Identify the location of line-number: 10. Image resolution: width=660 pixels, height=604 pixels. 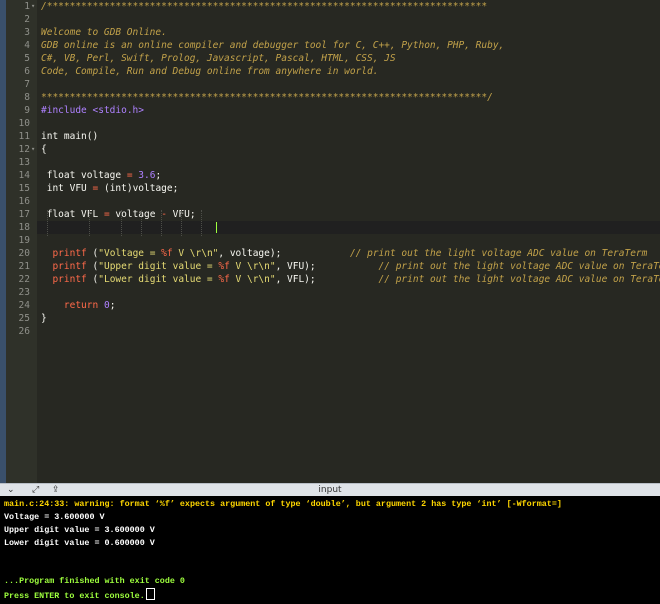
(24, 123).